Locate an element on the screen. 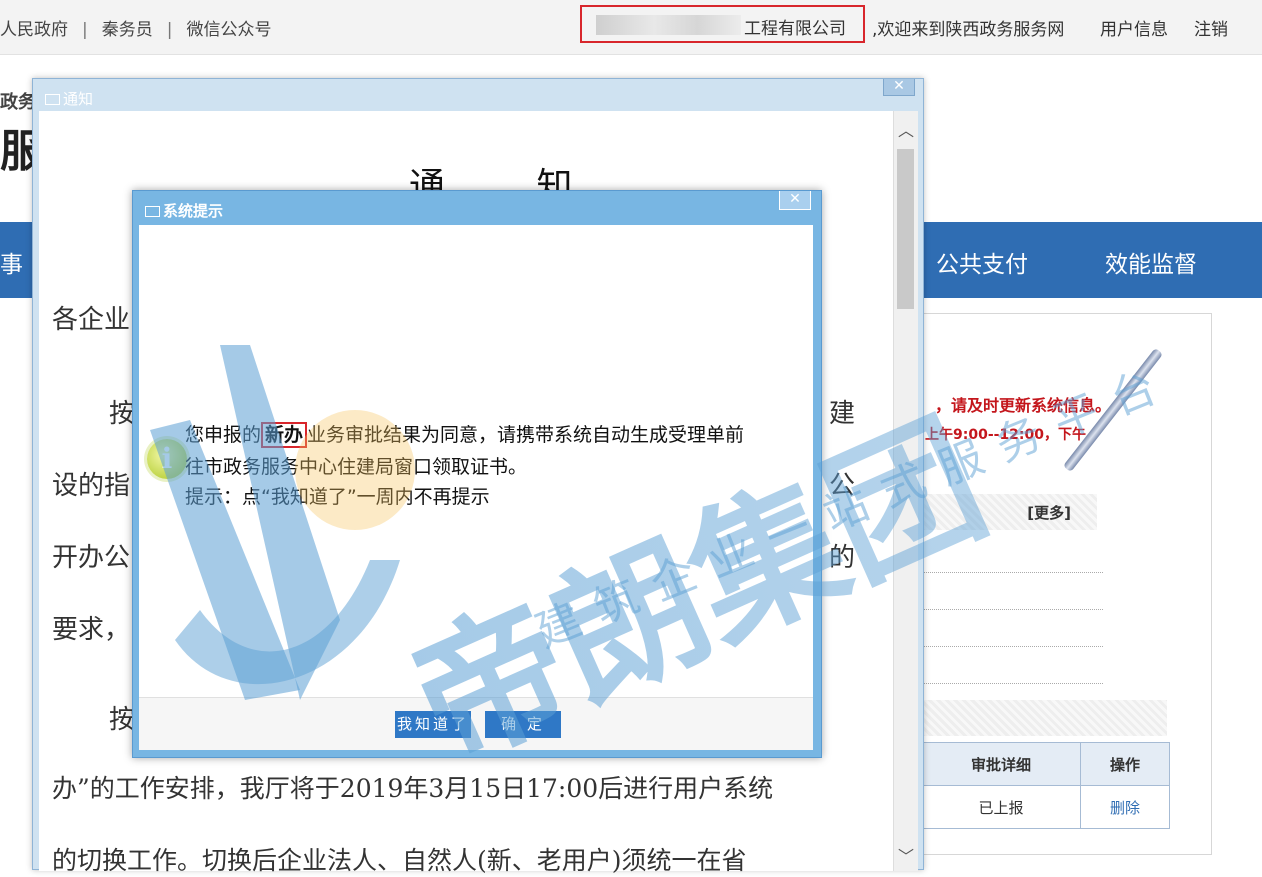 This screenshot has width=1262, height=877. notice-scrollbar: ︿ ﹀ is located at coordinates (905, 491).